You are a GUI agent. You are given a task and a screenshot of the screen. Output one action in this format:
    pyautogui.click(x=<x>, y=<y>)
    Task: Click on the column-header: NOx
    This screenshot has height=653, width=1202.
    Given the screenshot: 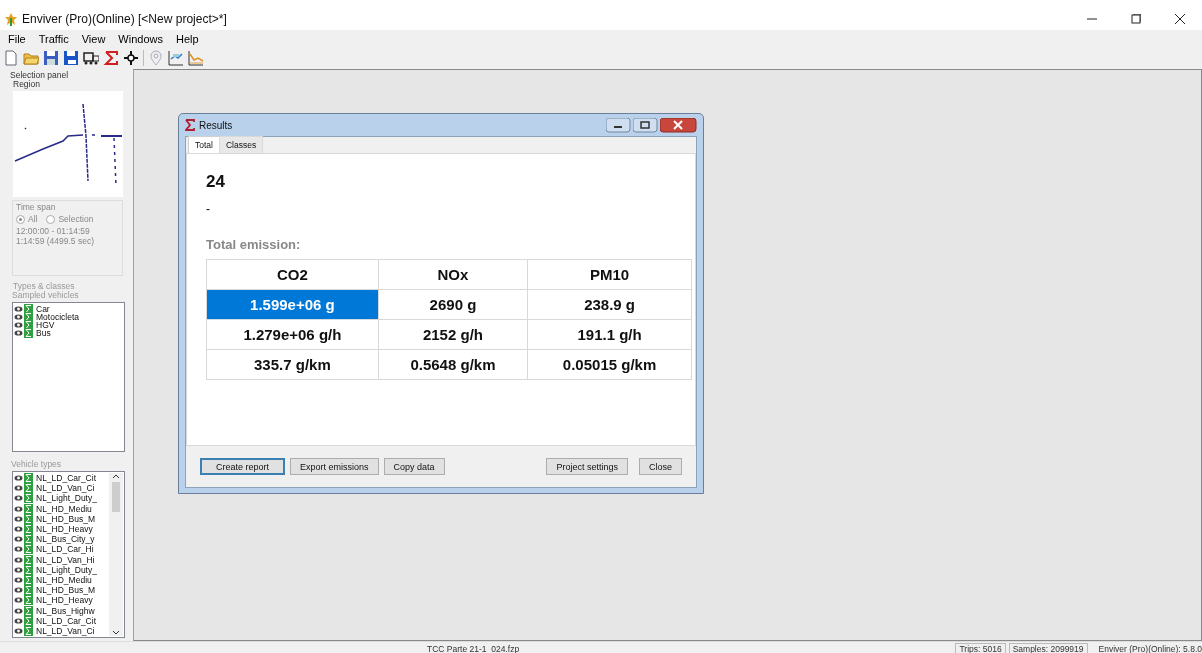 What is the action you would take?
    pyautogui.click(x=453, y=274)
    